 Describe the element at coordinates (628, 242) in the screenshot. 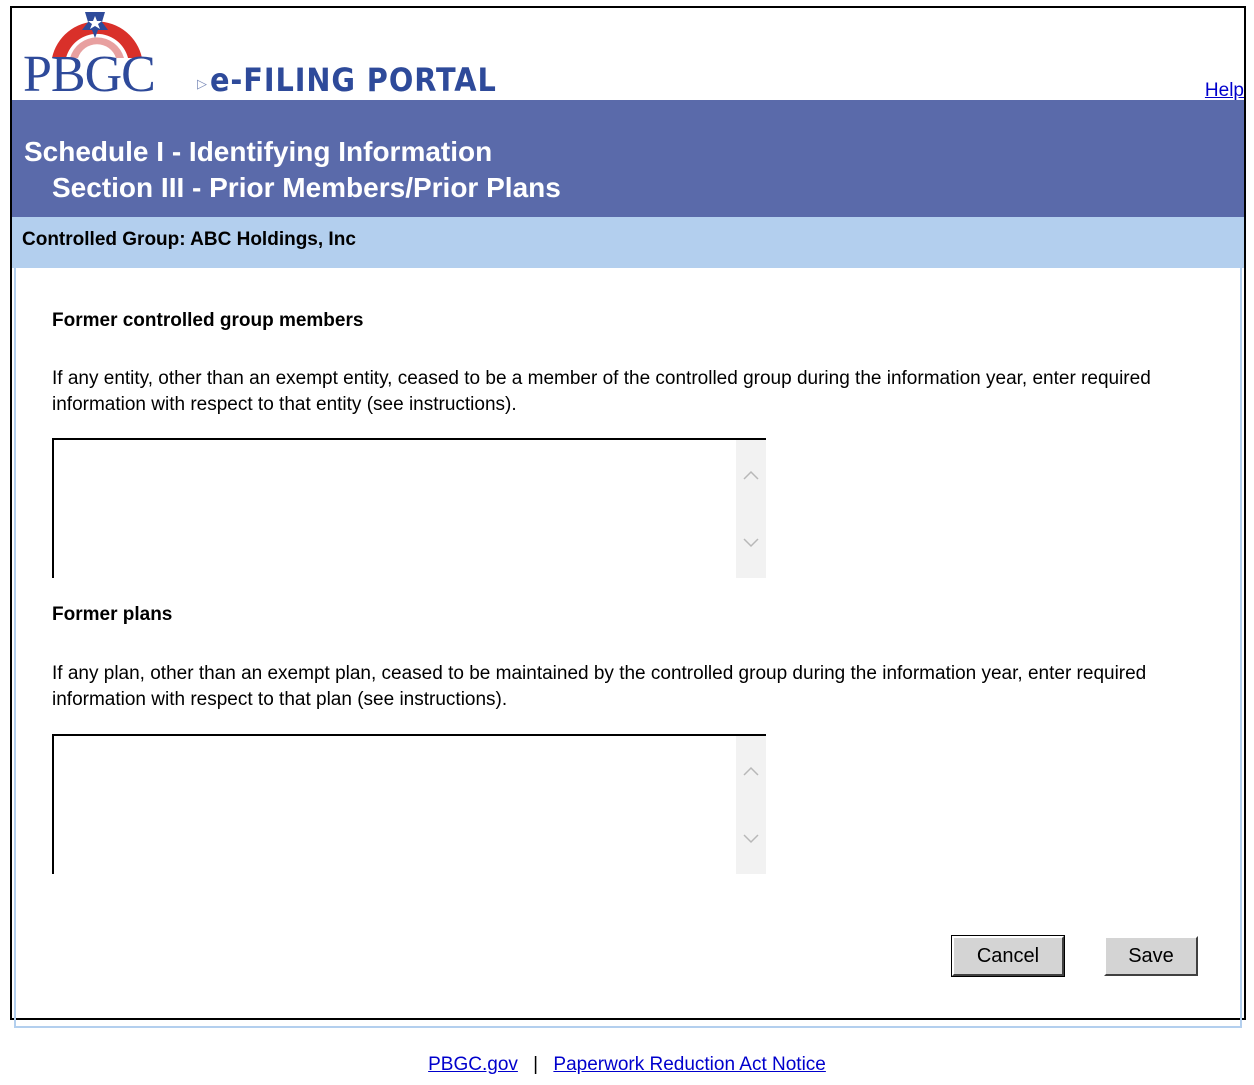

I see `controlled-group-bar: Controlled Group: ABC Holdings, Inc` at that location.